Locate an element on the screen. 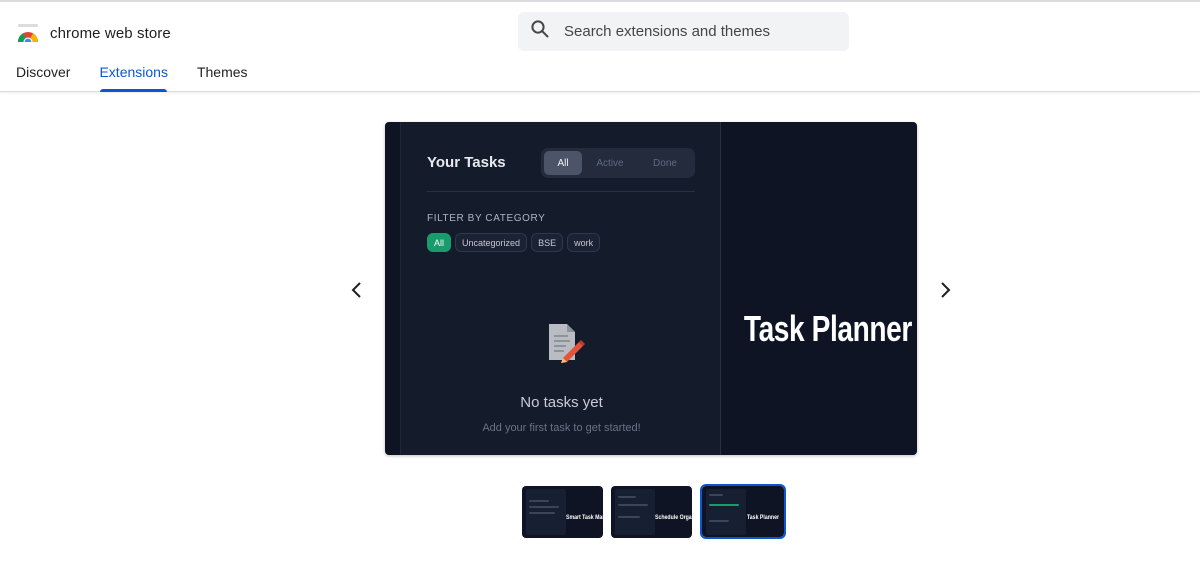 The height and width of the screenshot is (567, 1200). segment-done: Done is located at coordinates (665, 163).